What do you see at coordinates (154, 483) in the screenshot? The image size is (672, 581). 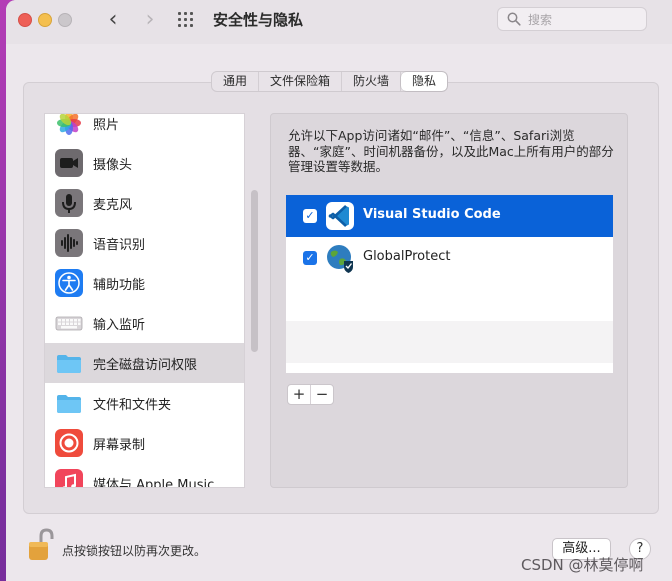 I see `sidebar-item-label: 媒体与 Apple Music` at bounding box center [154, 483].